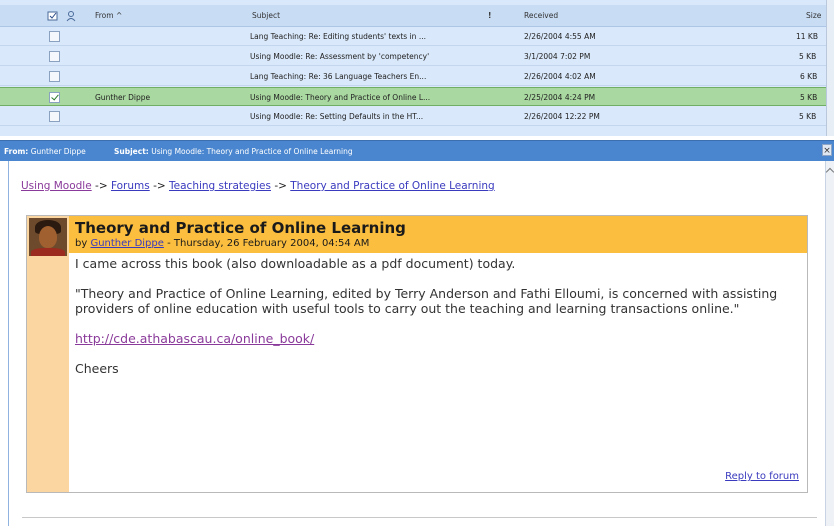  I want to click on message-list-header: From ^ Subject ! Received Size, so click(417, 16).